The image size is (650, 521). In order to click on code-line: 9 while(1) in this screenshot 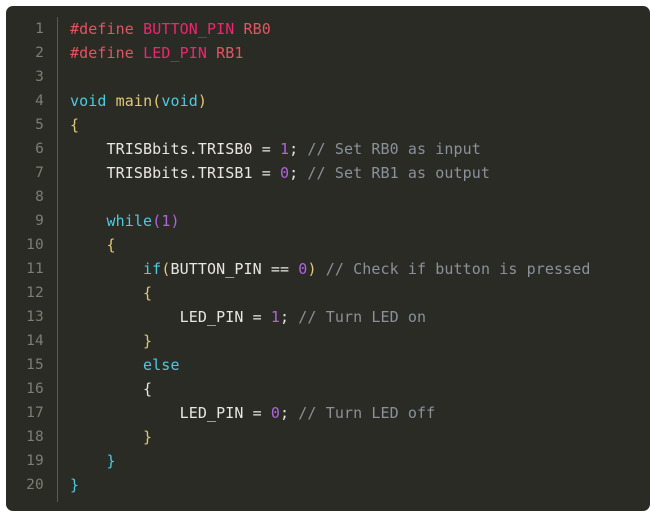, I will do `click(328, 221)`.